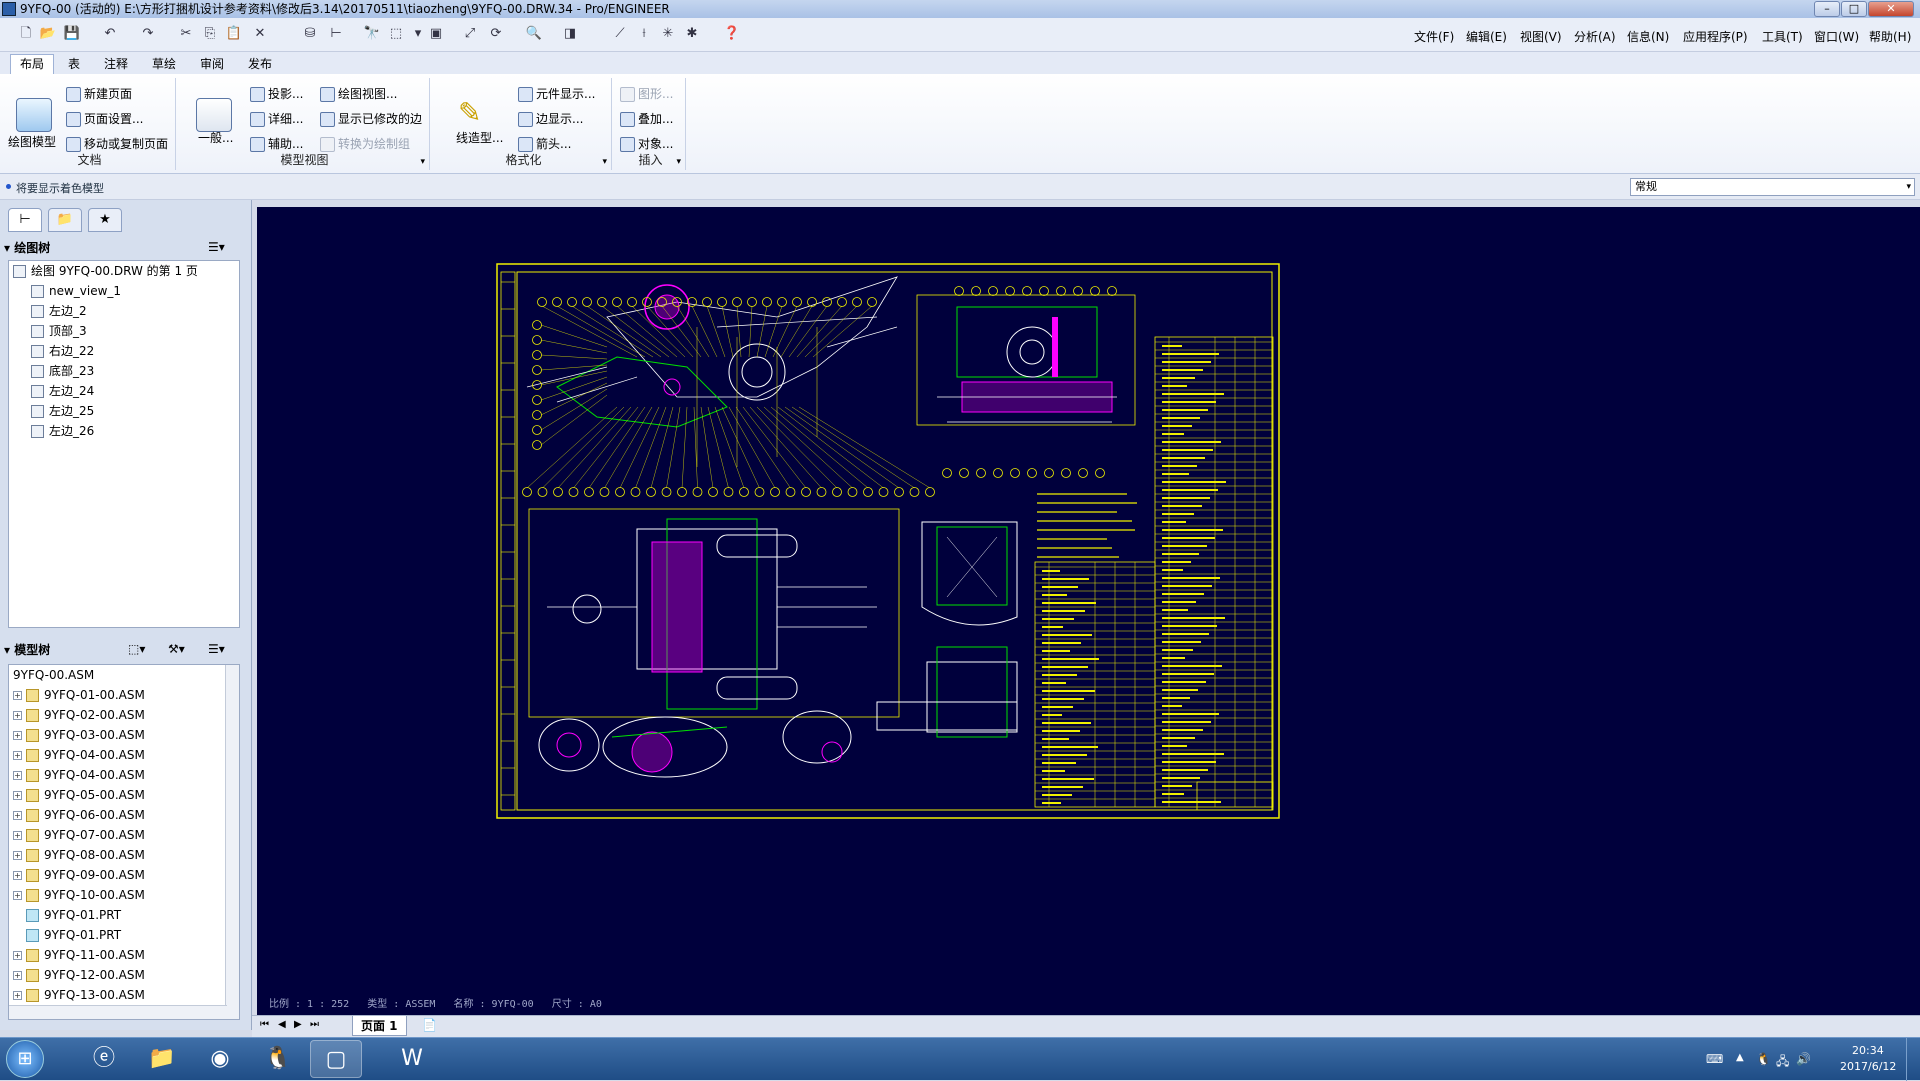 The height and width of the screenshot is (1081, 1920). What do you see at coordinates (124, 735) in the screenshot?
I see `model-tree-item: +9YFQ-03-00.ASM` at bounding box center [124, 735].